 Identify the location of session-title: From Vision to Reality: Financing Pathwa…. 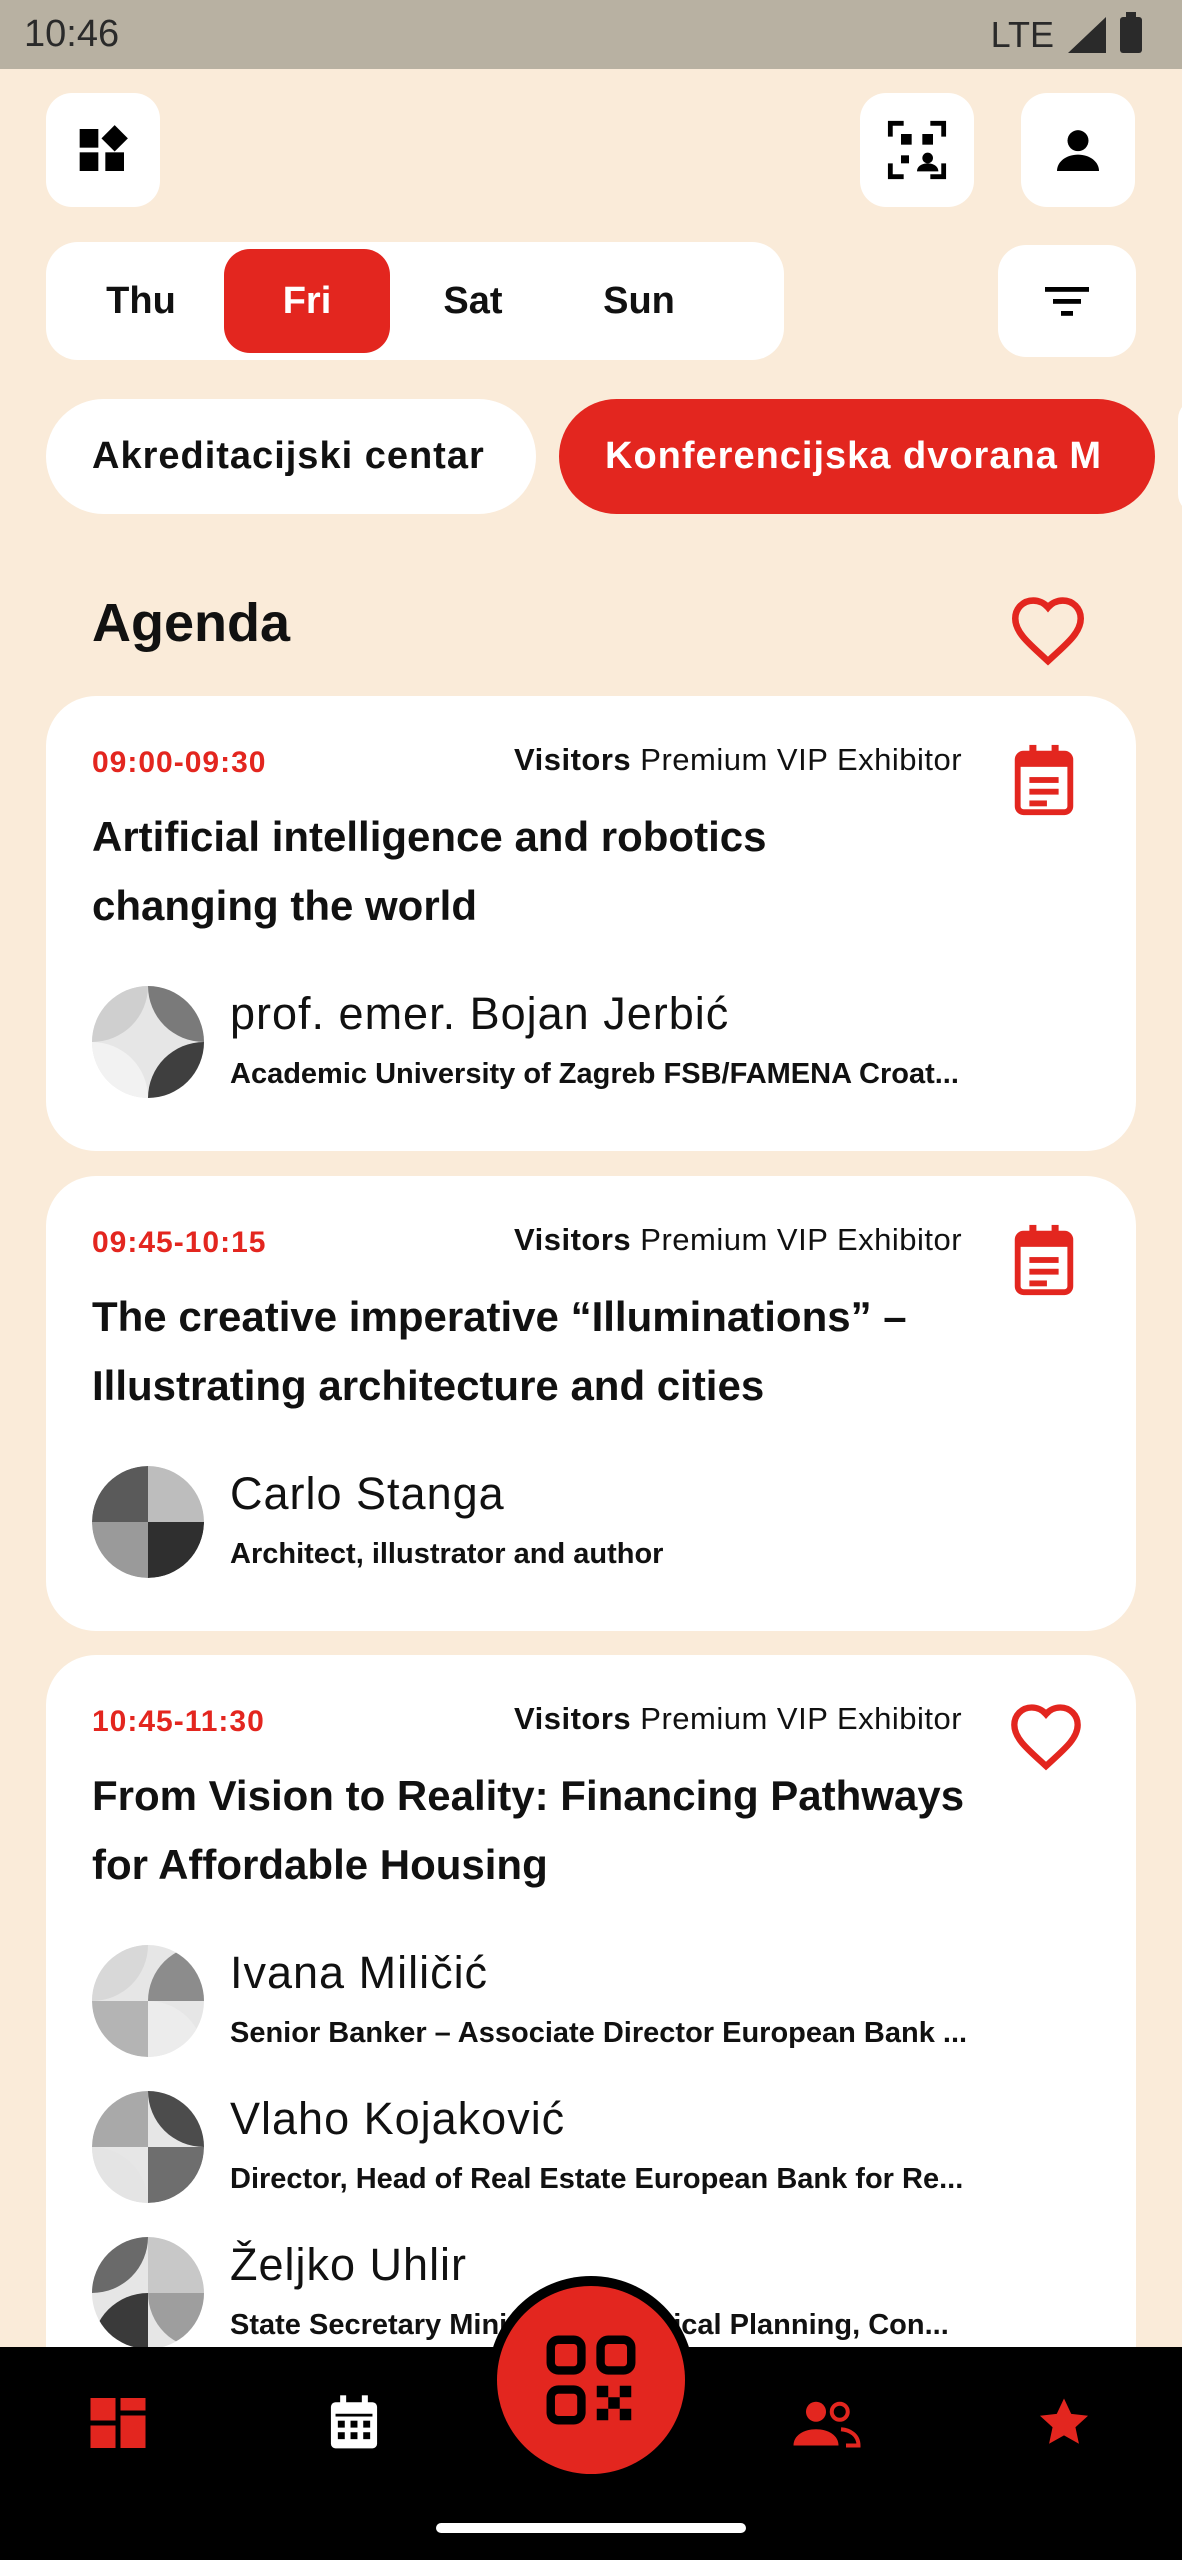
(597, 1830).